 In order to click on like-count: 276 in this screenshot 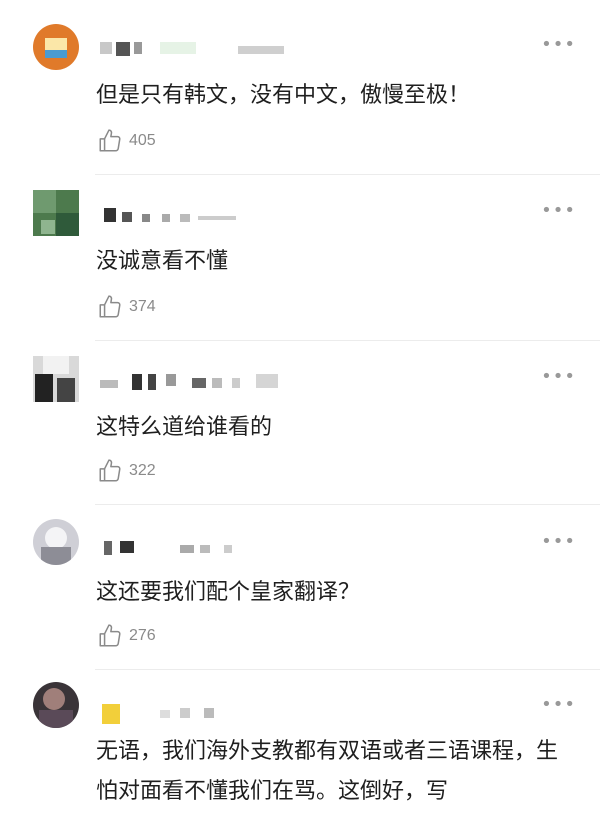, I will do `click(142, 635)`.